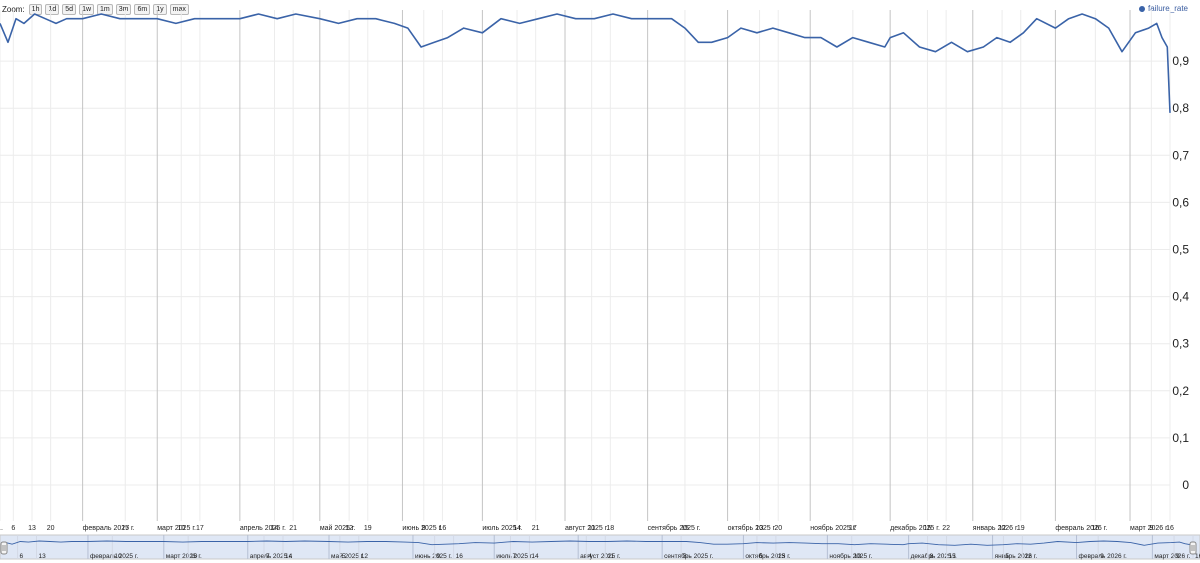  What do you see at coordinates (1180, 202) in the screenshot?
I see `y-tick-label: 0,6` at bounding box center [1180, 202].